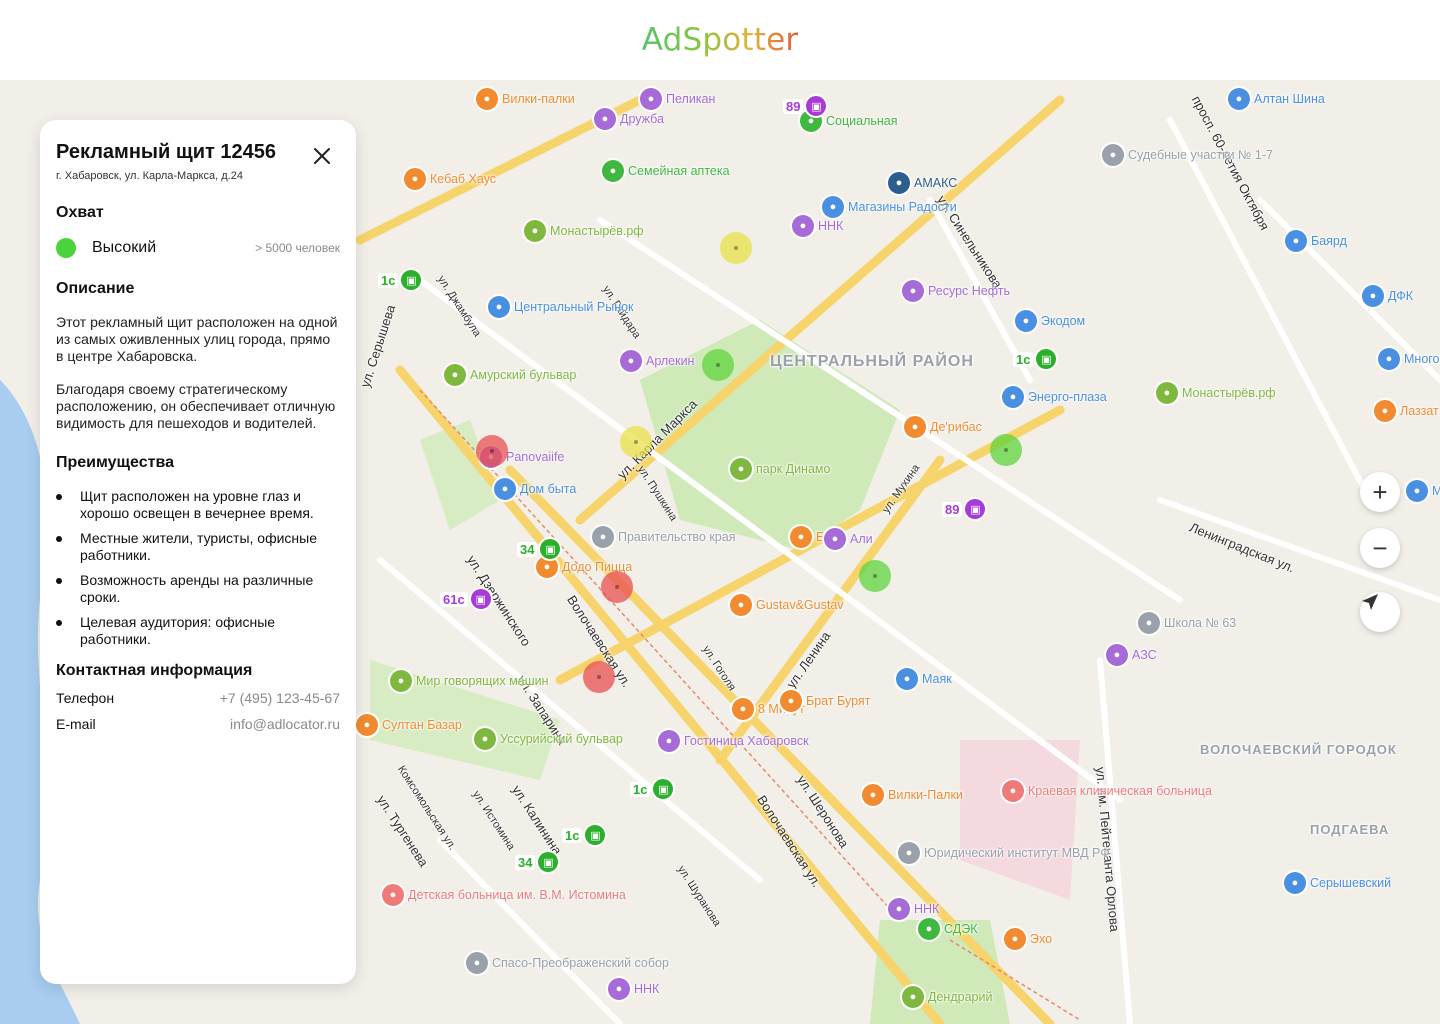 The width and height of the screenshot is (1440, 1024). What do you see at coordinates (76, 724) in the screenshot?
I see `email-label: E-mail` at bounding box center [76, 724].